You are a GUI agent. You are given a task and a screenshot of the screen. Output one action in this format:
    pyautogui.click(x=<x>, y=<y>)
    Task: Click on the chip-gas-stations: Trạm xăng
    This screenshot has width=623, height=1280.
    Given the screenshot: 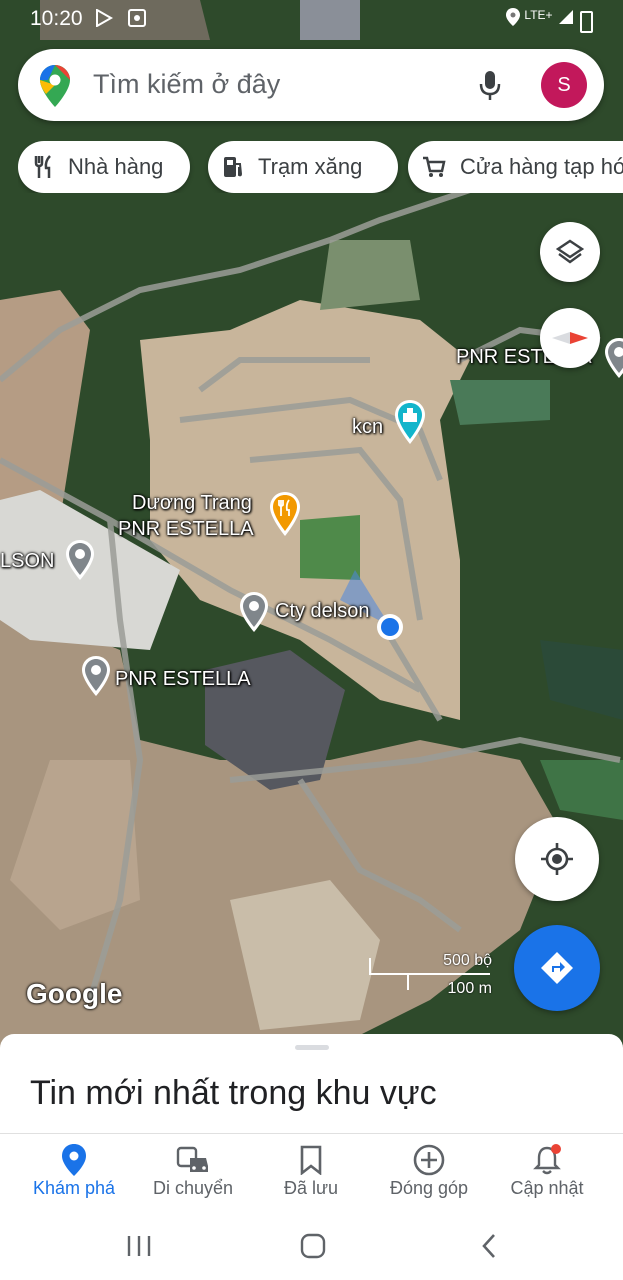 What is the action you would take?
    pyautogui.click(x=303, y=167)
    